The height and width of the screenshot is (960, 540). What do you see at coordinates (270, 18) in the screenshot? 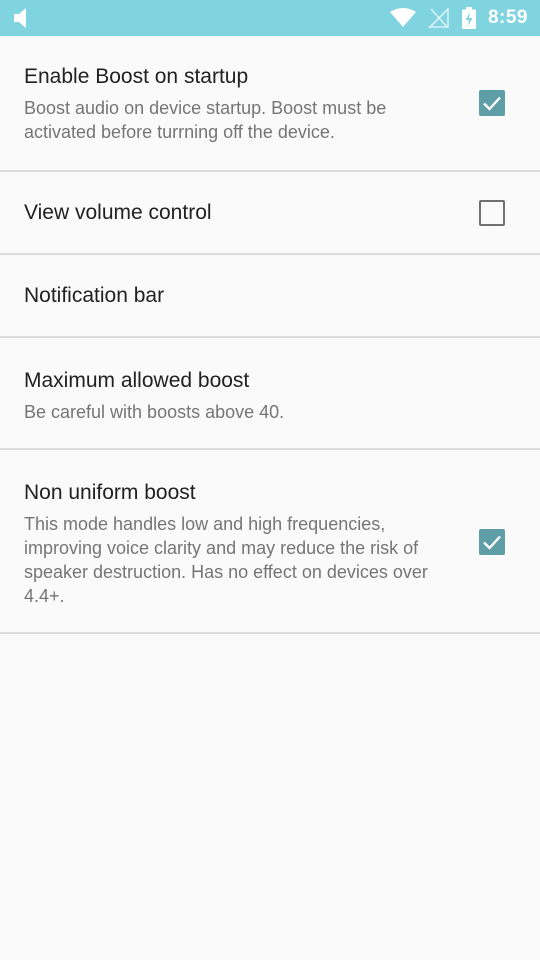
I see `status-bar: 8:59` at bounding box center [270, 18].